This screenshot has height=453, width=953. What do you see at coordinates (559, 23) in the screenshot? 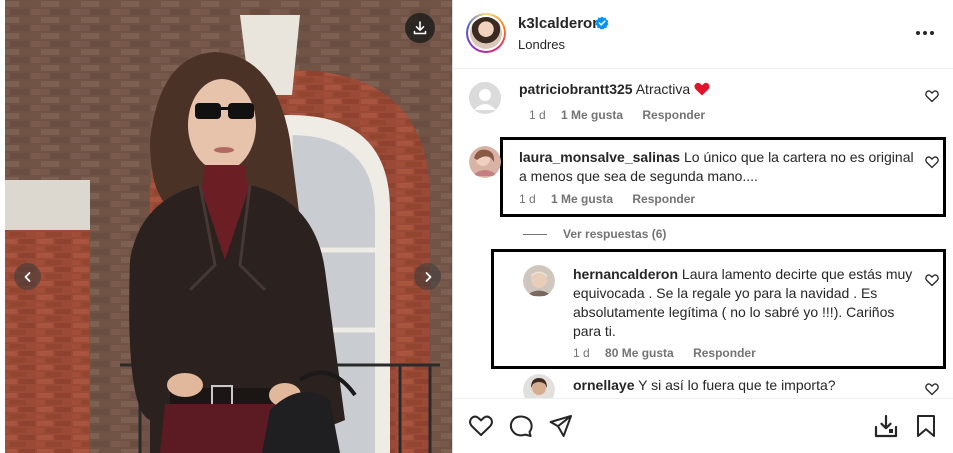
I see `author-username: k3lcalderon` at bounding box center [559, 23].